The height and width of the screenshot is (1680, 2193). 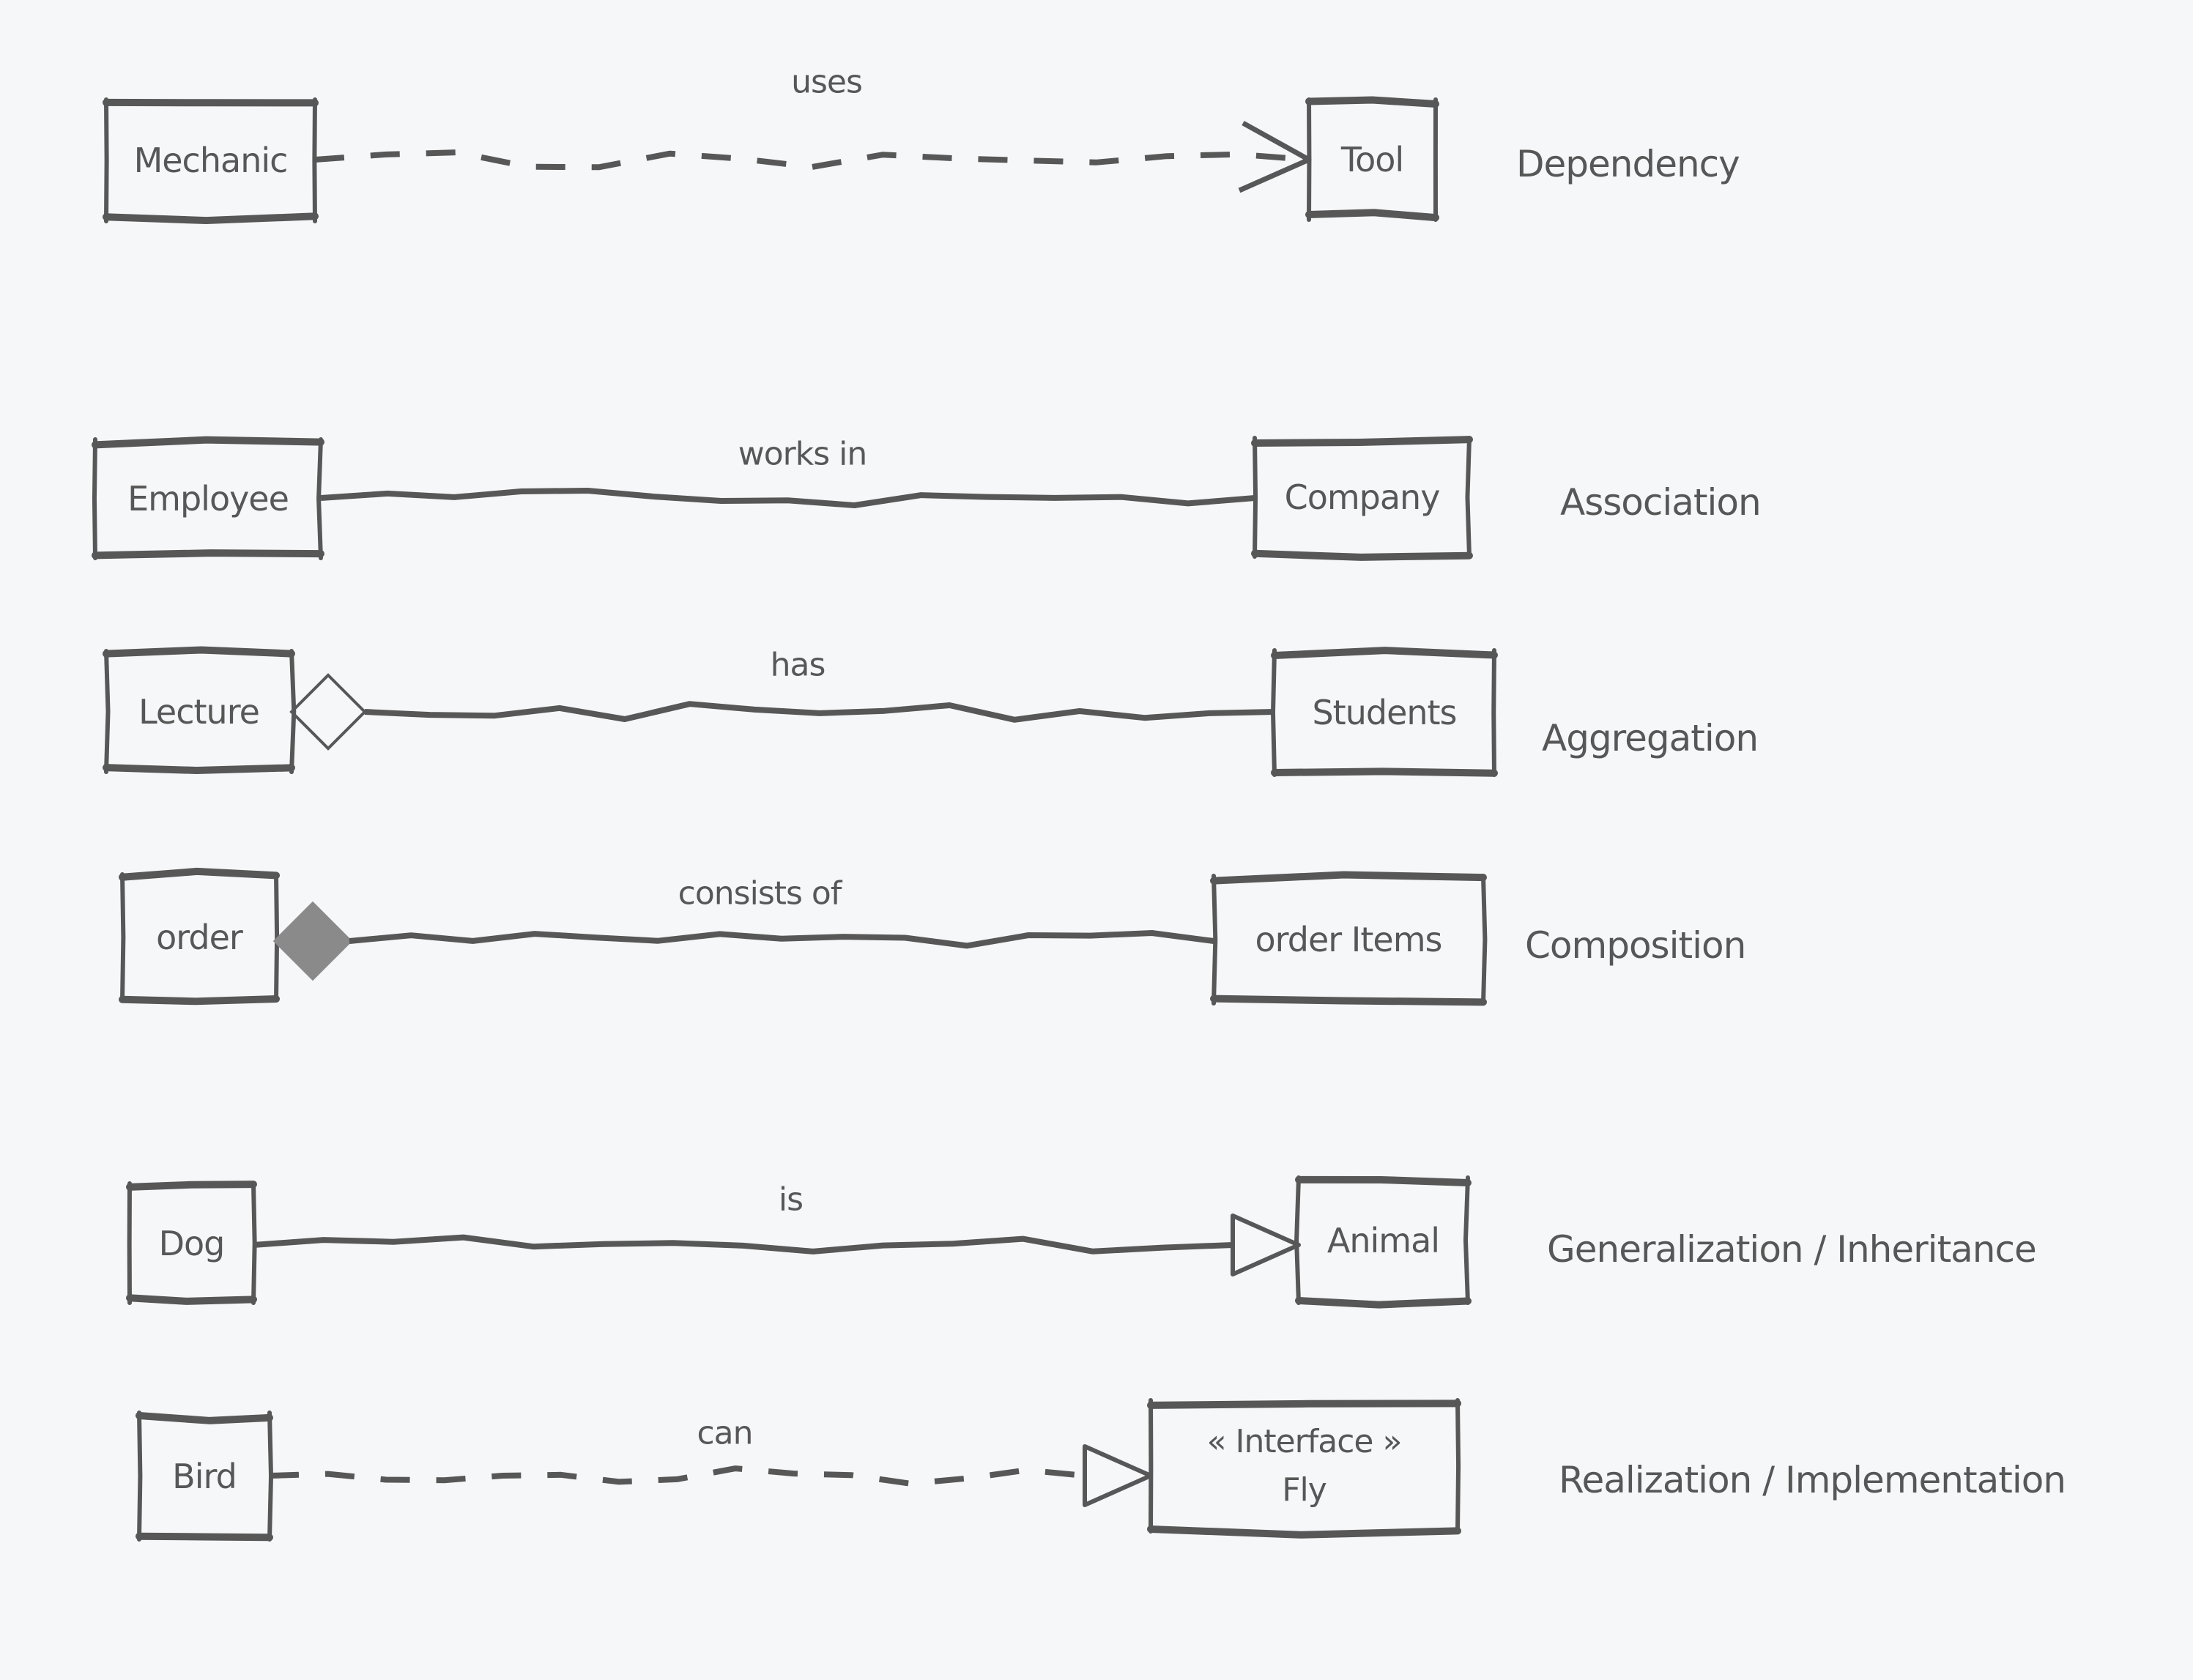 What do you see at coordinates (1304, 1532) in the screenshot?
I see `realization-target-box-bottom-edge` at bounding box center [1304, 1532].